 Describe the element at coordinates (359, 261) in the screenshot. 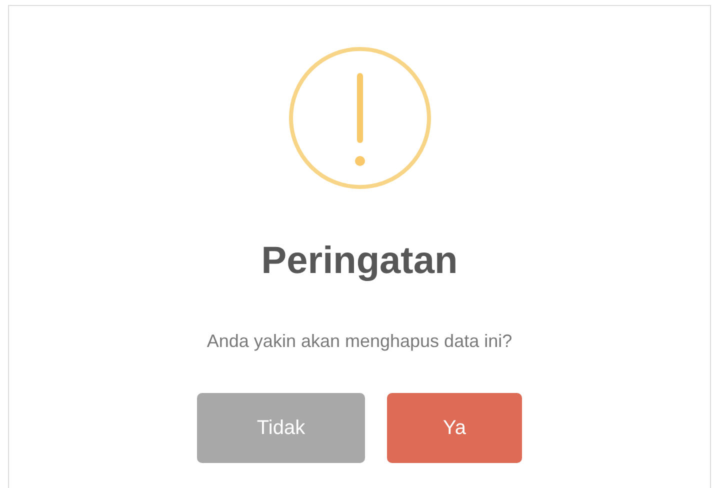

I see `dialog-title: Peringatan` at that location.